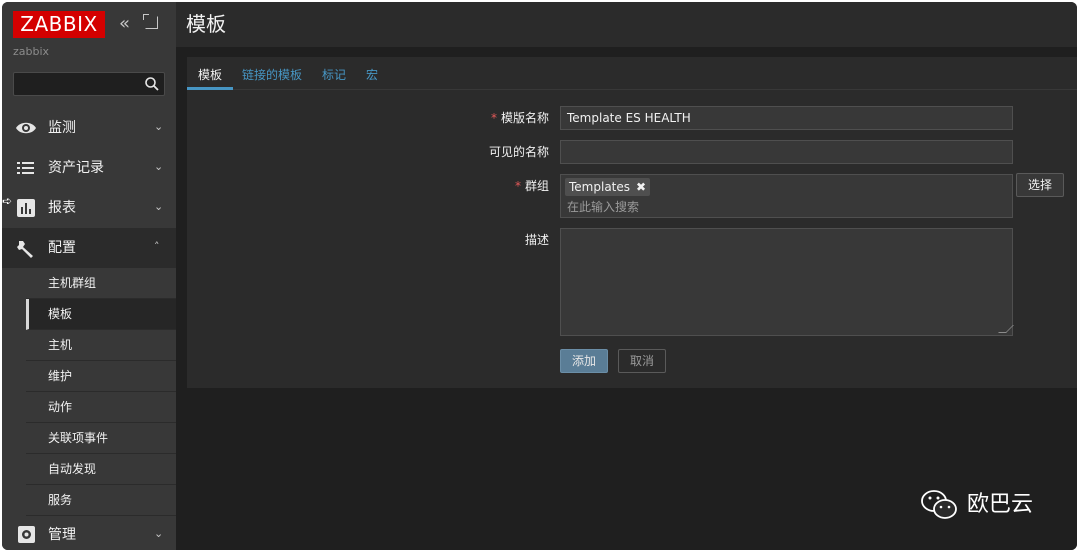 The image size is (1079, 552). Describe the element at coordinates (7, 201) in the screenshot. I see `mouse-cursor-icon: ➪` at that location.